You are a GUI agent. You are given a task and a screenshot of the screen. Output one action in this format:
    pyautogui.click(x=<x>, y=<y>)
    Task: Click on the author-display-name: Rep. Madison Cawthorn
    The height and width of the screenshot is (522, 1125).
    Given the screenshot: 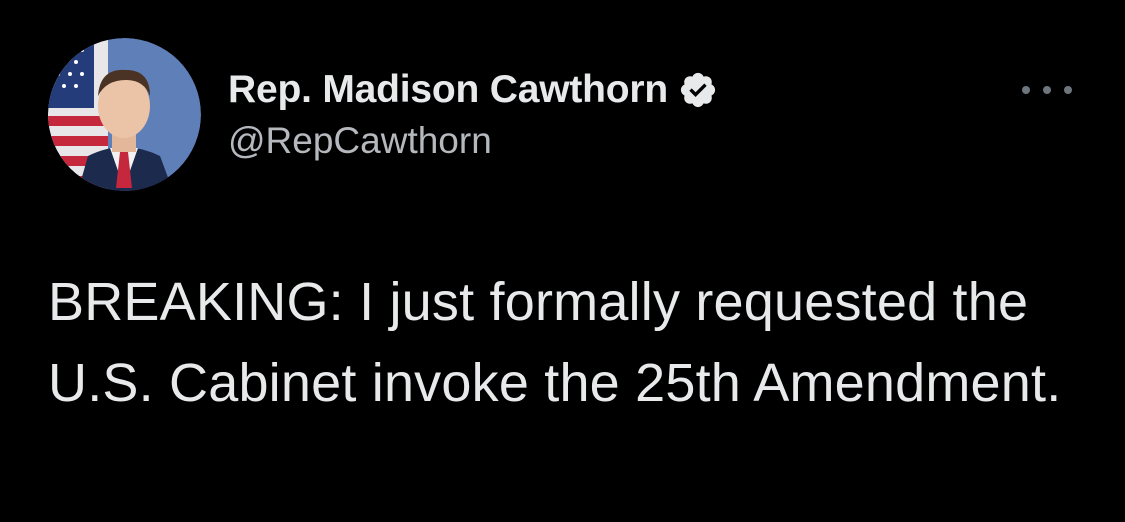 What is the action you would take?
    pyautogui.click(x=448, y=90)
    